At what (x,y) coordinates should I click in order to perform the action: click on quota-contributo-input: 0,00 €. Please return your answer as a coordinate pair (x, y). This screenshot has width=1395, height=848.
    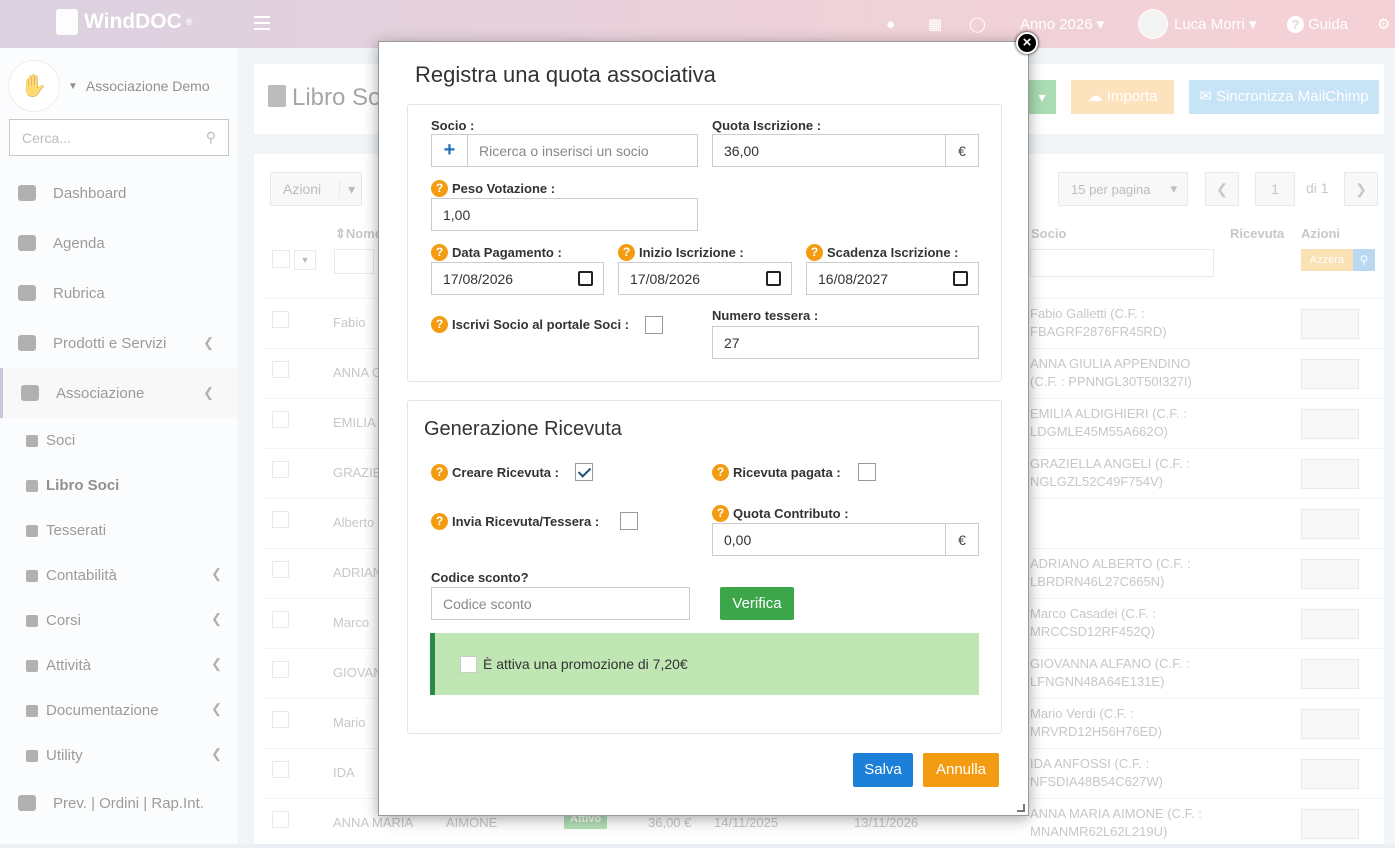
    Looking at the image, I should click on (845, 539).